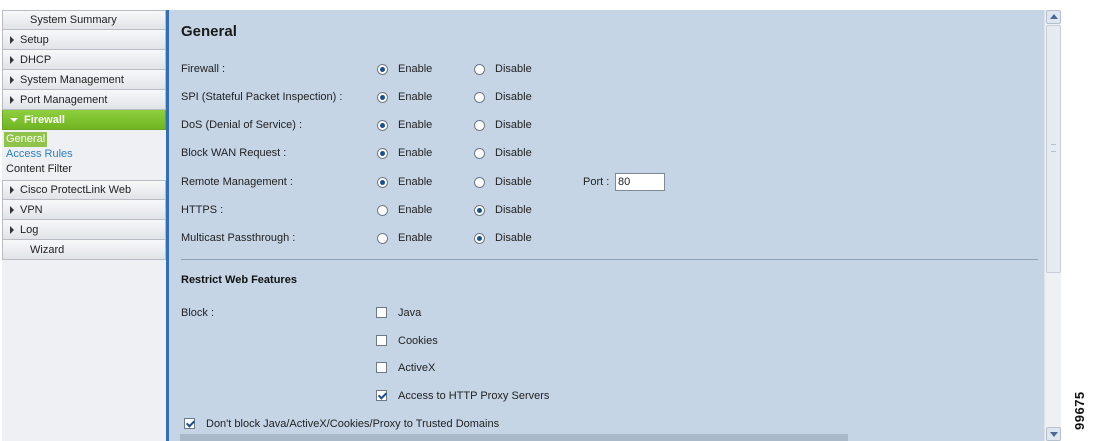 The width and height of the screenshot is (1097, 441). I want to click on sidebar-item-log: Log, so click(84, 230).